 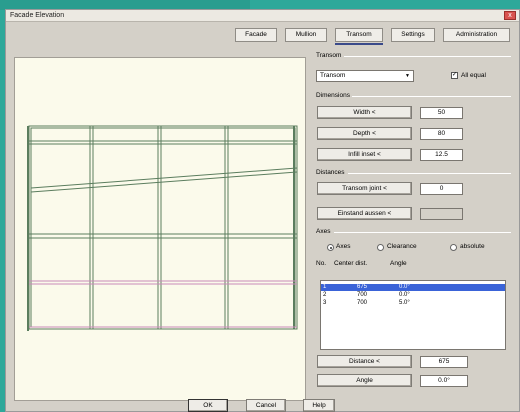 What do you see at coordinates (473, 75) in the screenshot?
I see `all-equal-label: All equal` at bounding box center [473, 75].